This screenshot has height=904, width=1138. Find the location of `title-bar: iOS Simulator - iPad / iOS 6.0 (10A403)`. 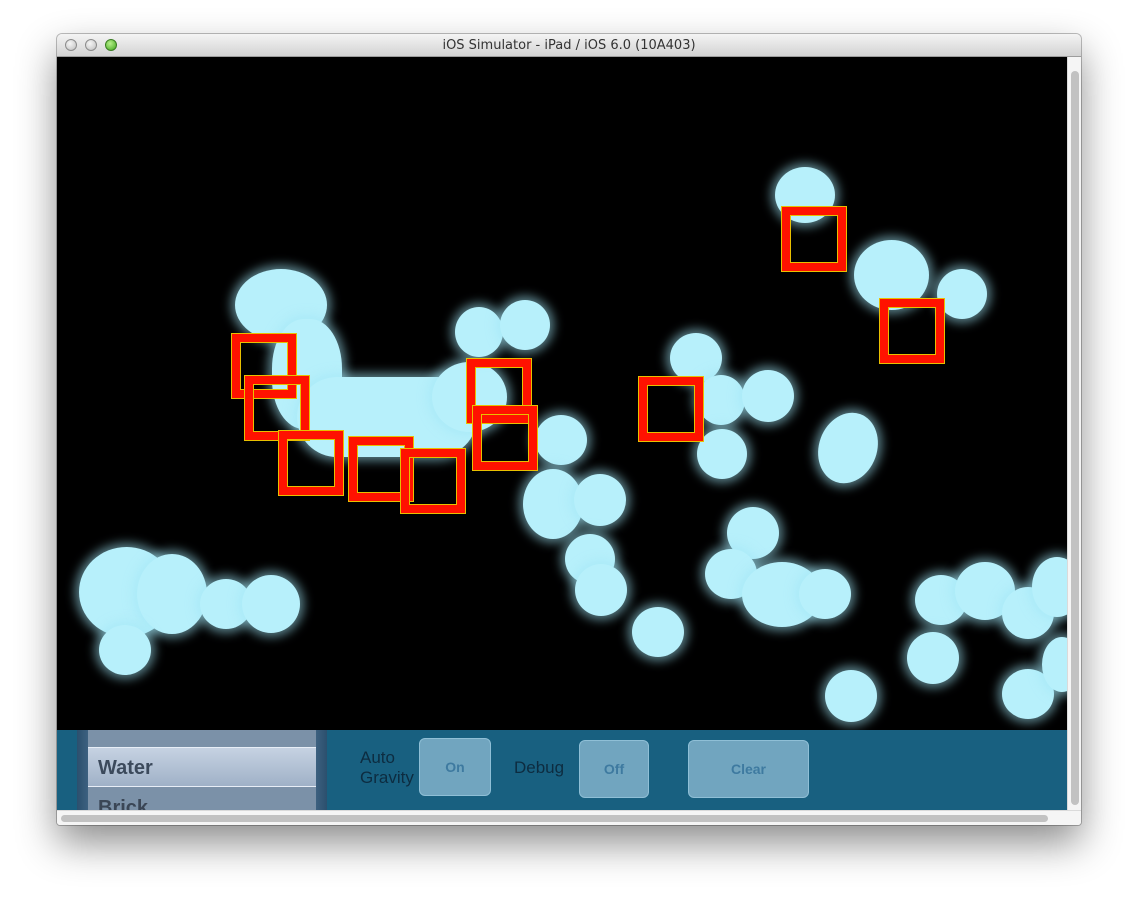

title-bar: iOS Simulator - iPad / iOS 6.0 (10A403) is located at coordinates (569, 45).